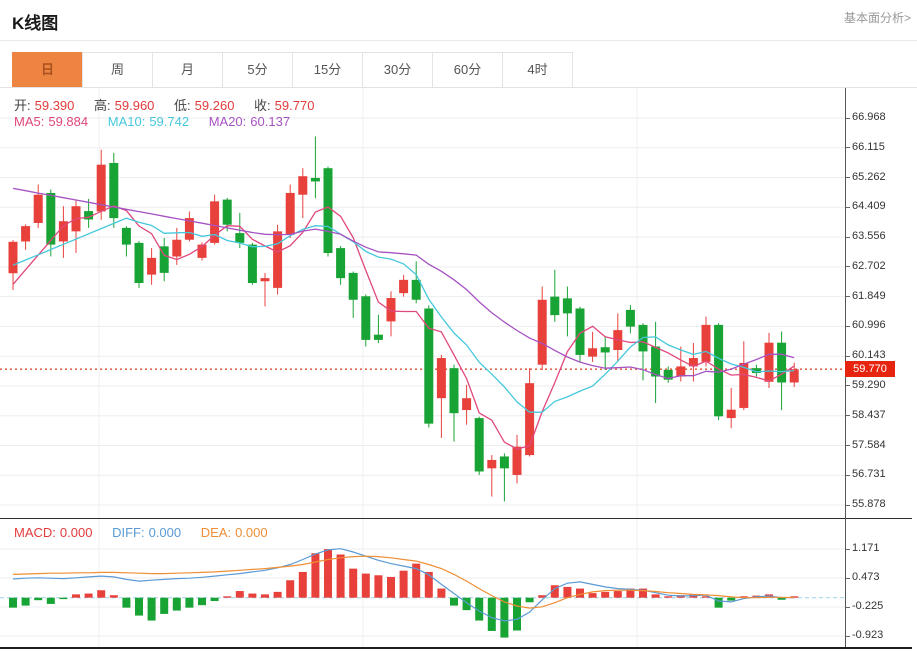  What do you see at coordinates (262, 105) in the screenshot?
I see `close-label: 收:` at bounding box center [262, 105].